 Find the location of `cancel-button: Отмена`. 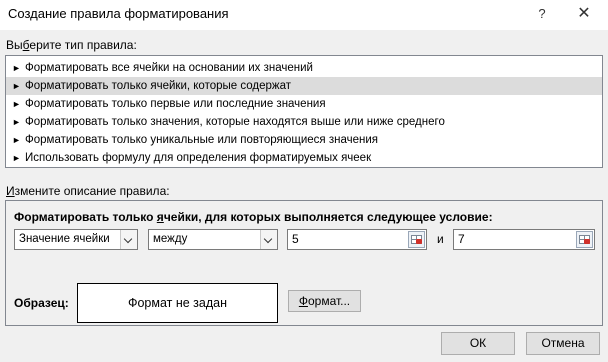

cancel-button: Отмена is located at coordinates (563, 343).